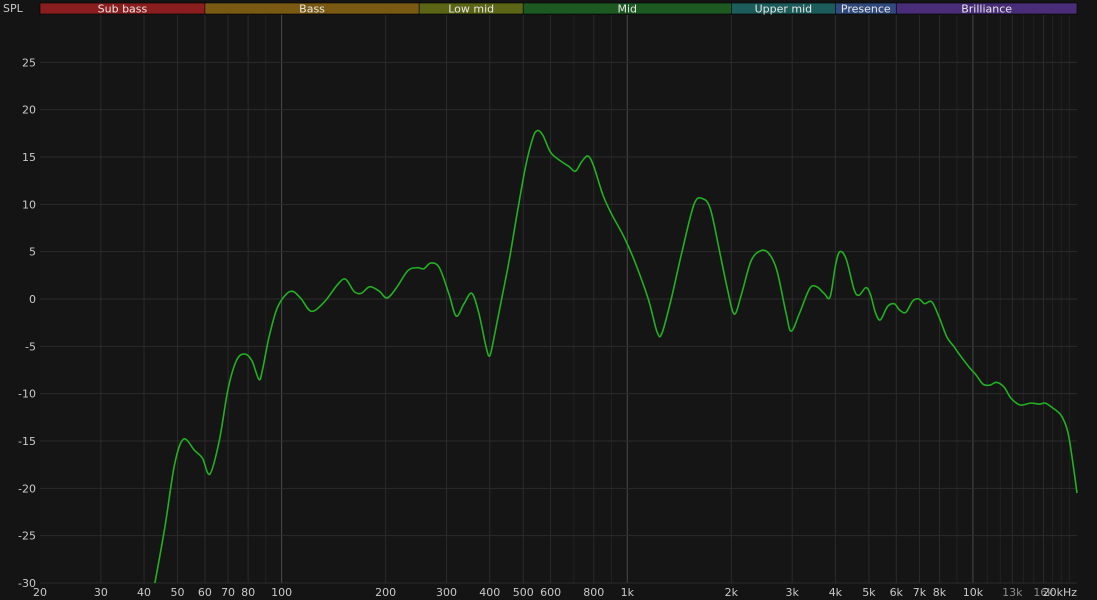 The image size is (1097, 600). Describe the element at coordinates (29, 110) in the screenshot. I see `y-tick-label: 20` at that location.